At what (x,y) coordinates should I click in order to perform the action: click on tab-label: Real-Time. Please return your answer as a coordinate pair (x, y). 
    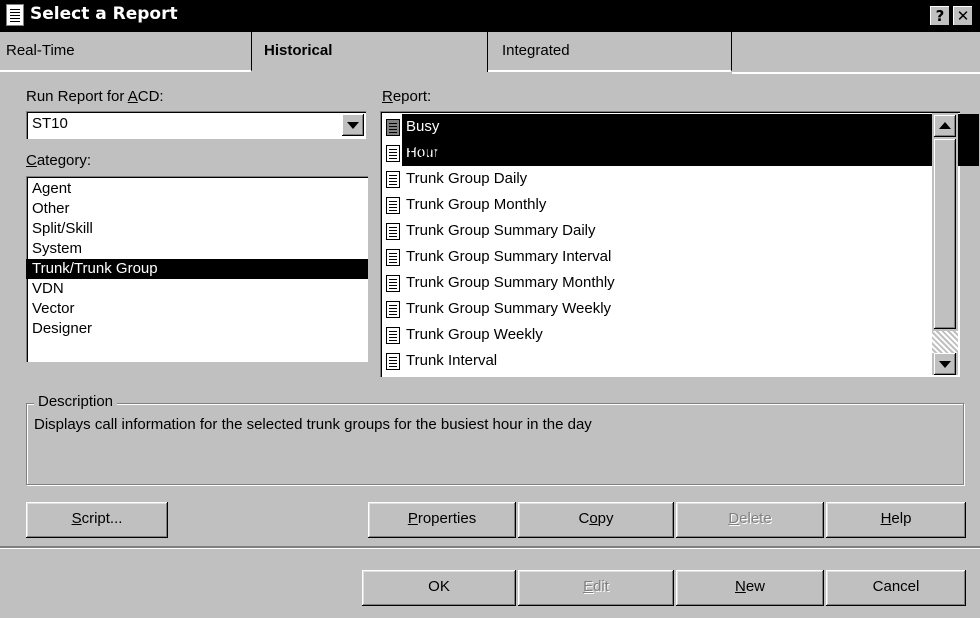
    Looking at the image, I should click on (40, 50).